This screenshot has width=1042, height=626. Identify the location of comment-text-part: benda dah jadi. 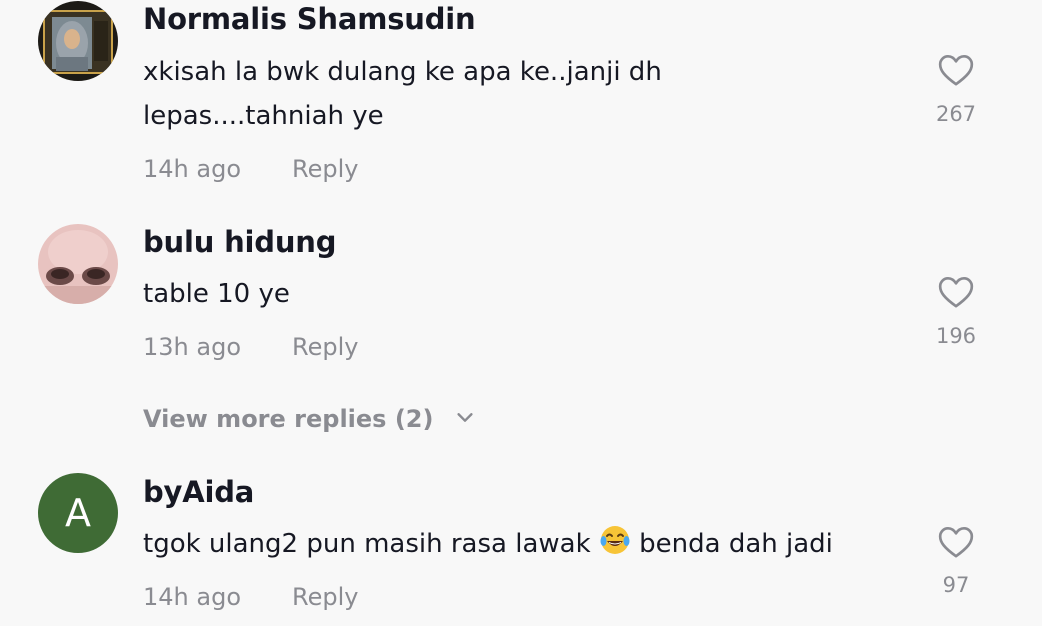
(736, 544).